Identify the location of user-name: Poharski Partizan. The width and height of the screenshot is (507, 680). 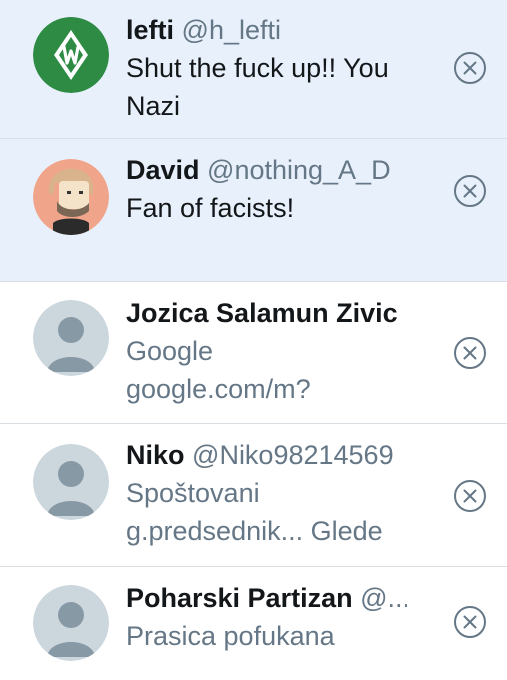
(239, 598).